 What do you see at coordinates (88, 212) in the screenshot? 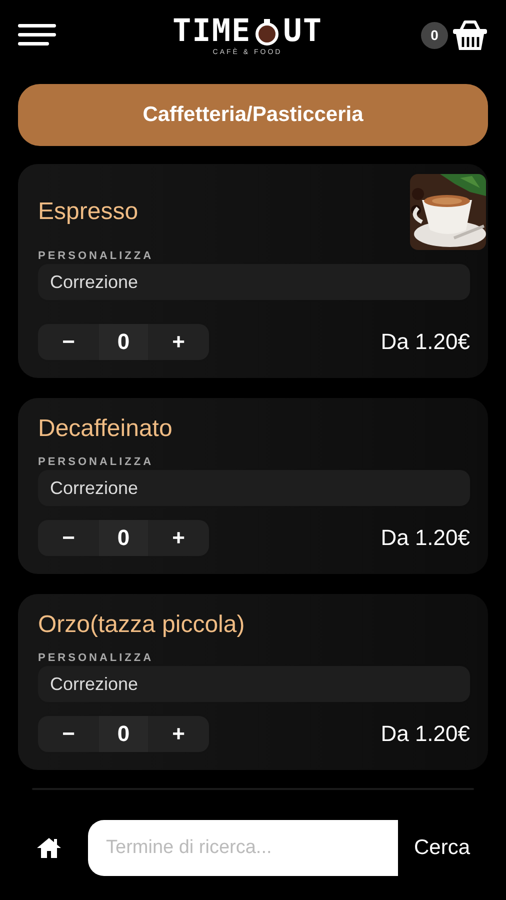
I see `product-name: Espresso` at bounding box center [88, 212].